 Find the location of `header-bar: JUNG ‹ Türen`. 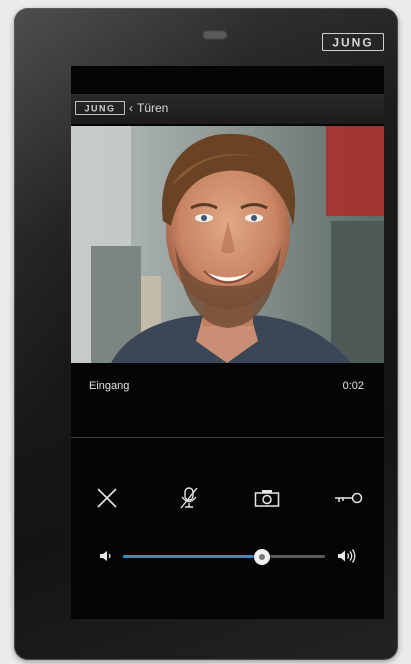

header-bar: JUNG ‹ Türen is located at coordinates (227, 109).